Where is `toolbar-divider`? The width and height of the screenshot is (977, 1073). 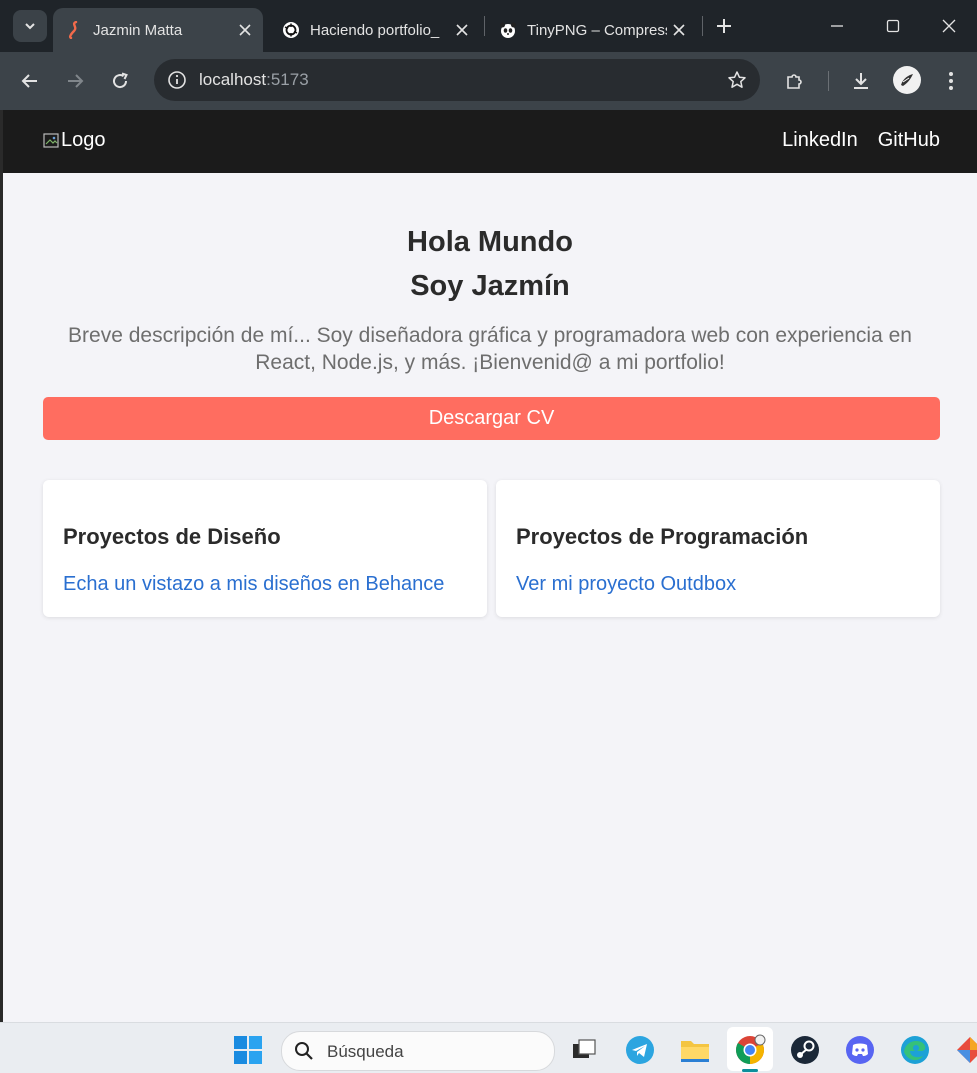 toolbar-divider is located at coordinates (828, 81).